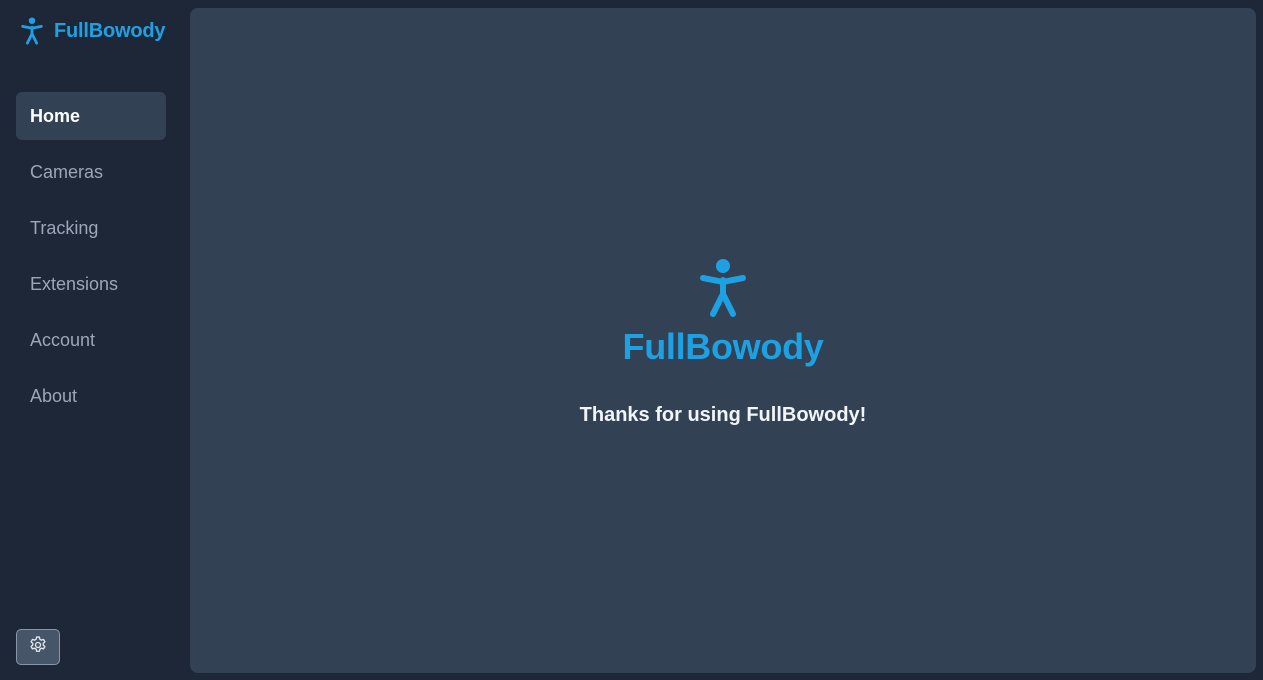 The height and width of the screenshot is (680, 1263). Describe the element at coordinates (55, 115) in the screenshot. I see `sidebar-item-label: Home` at that location.